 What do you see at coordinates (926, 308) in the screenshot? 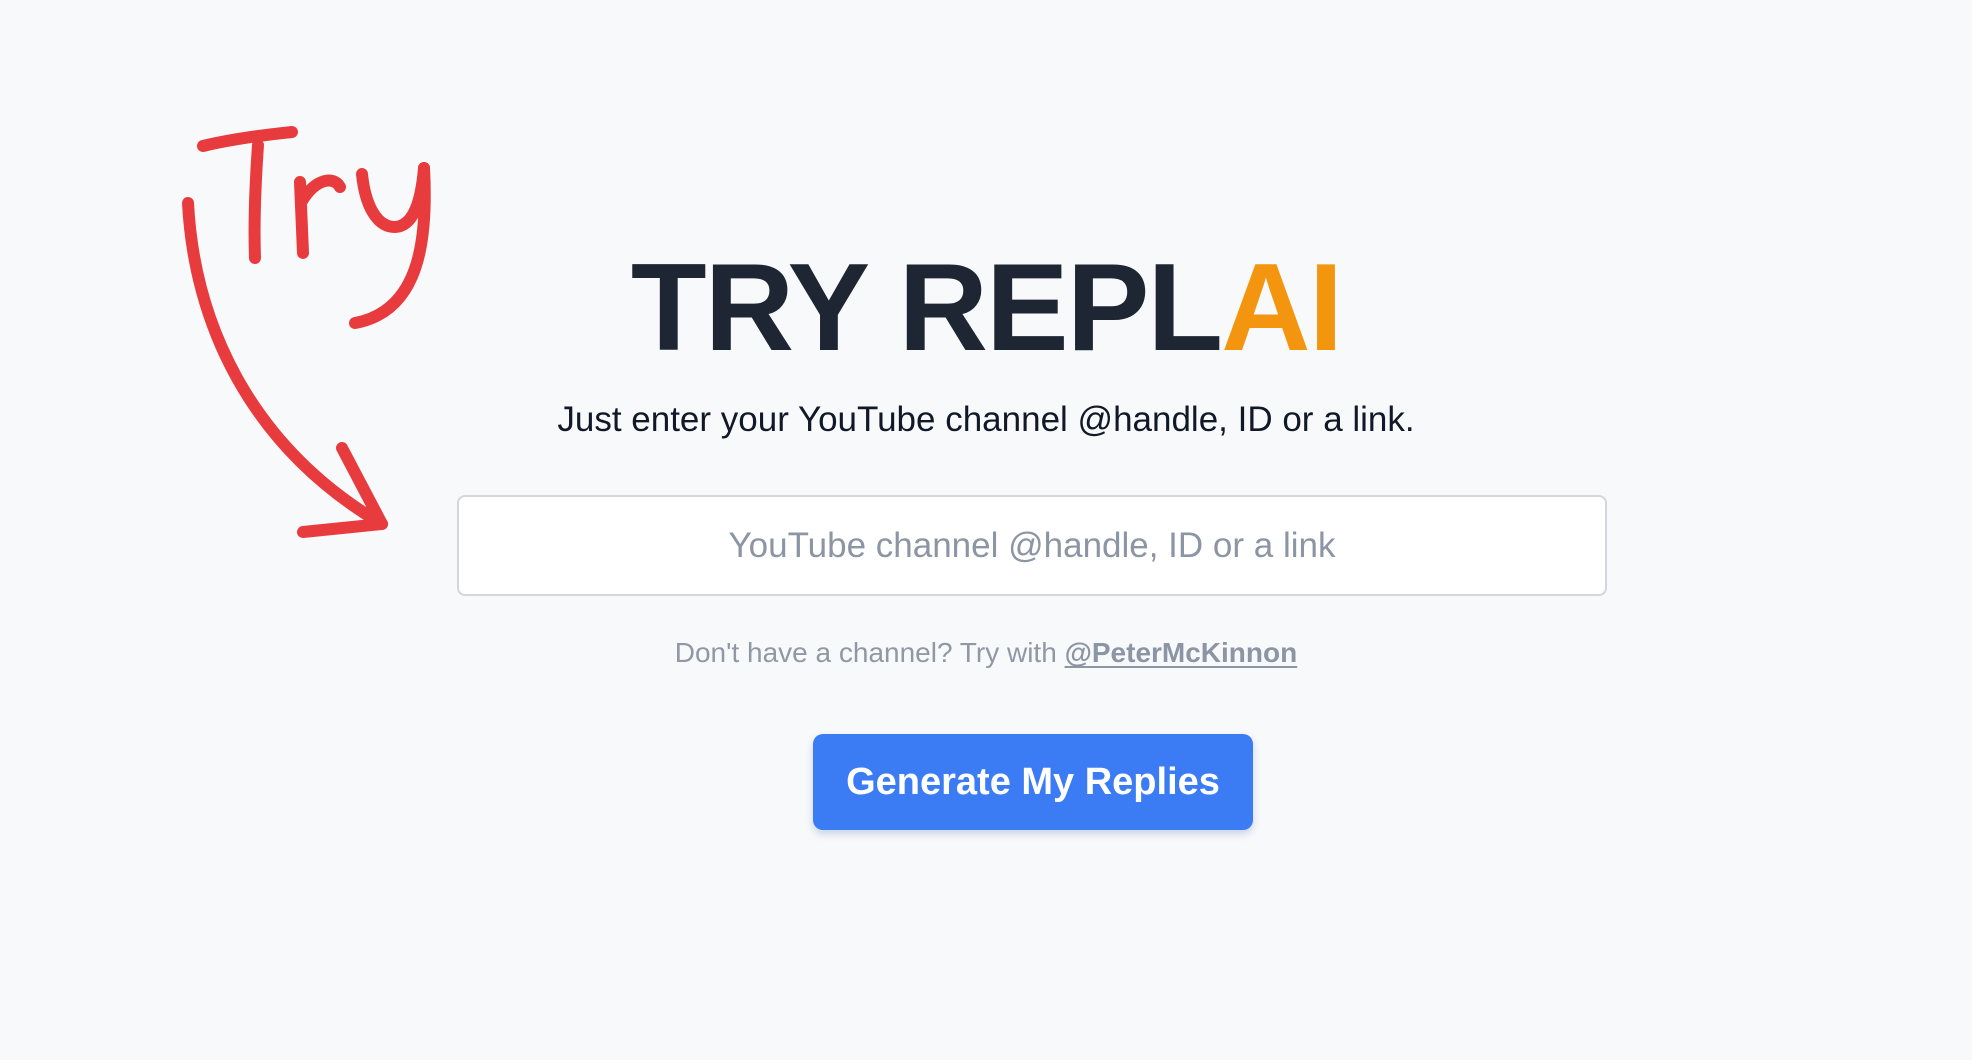
I see `title-main-text: TRY REPL` at bounding box center [926, 308].